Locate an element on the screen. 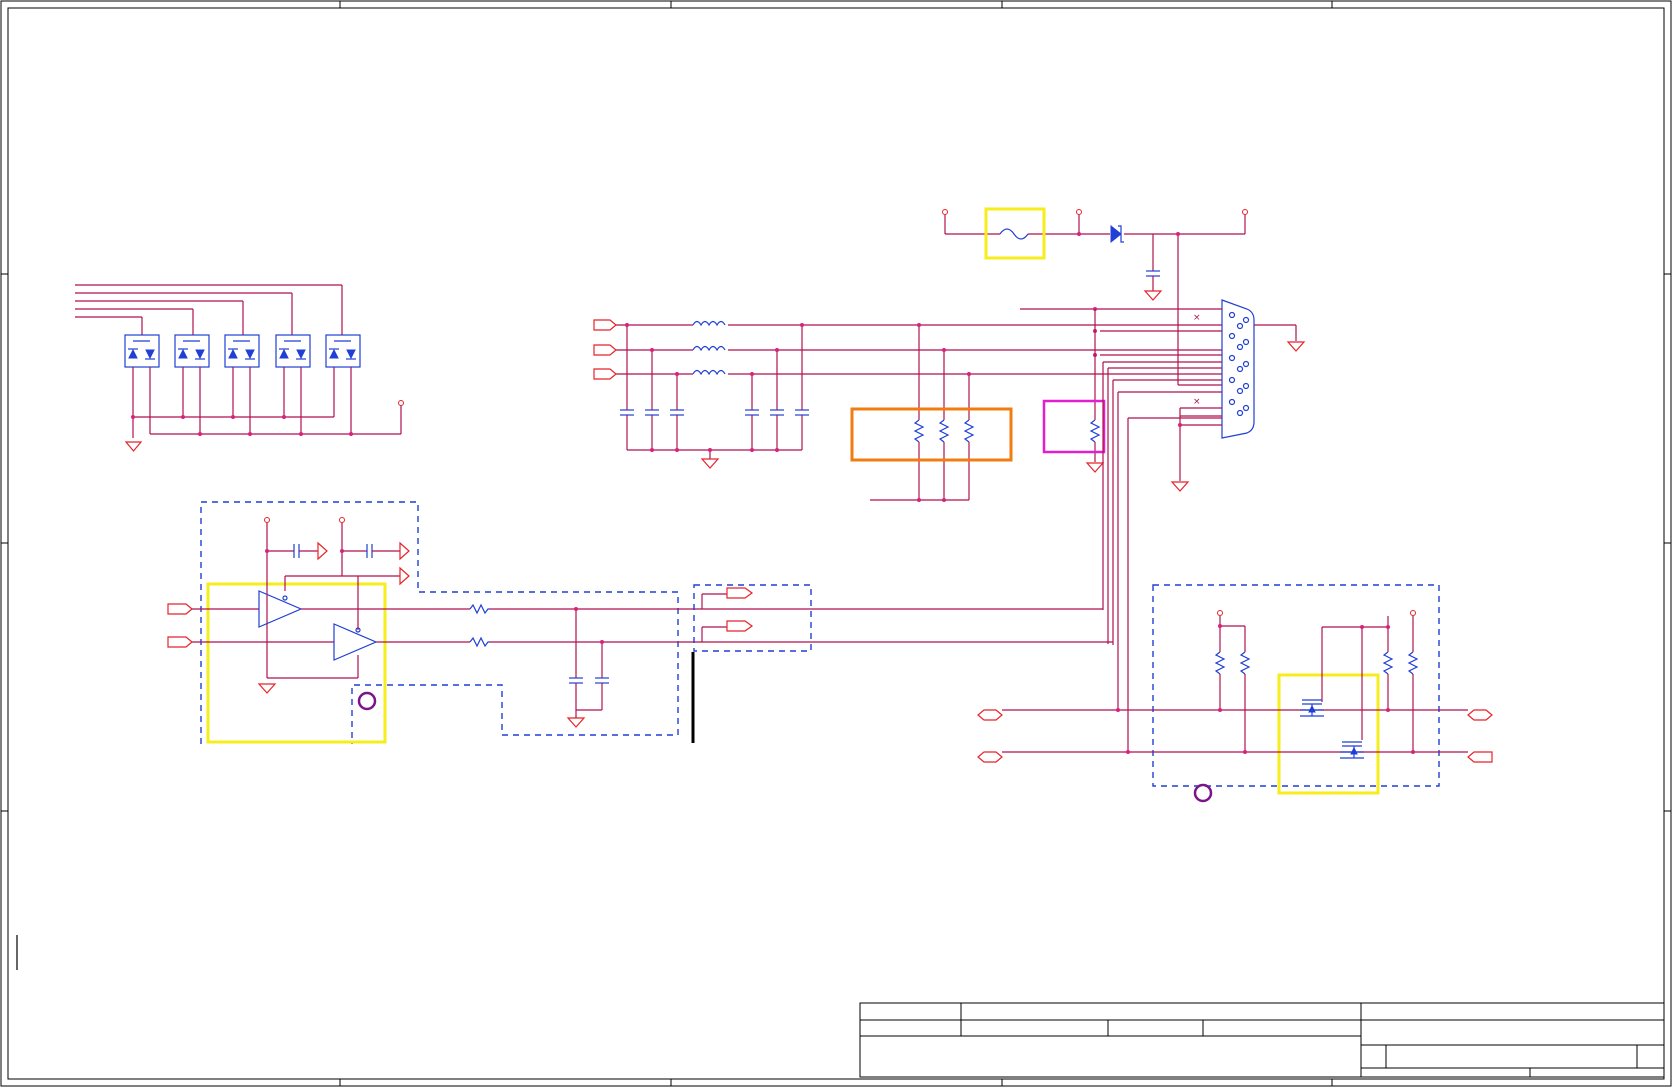  title-block is located at coordinates (1262, 1040).